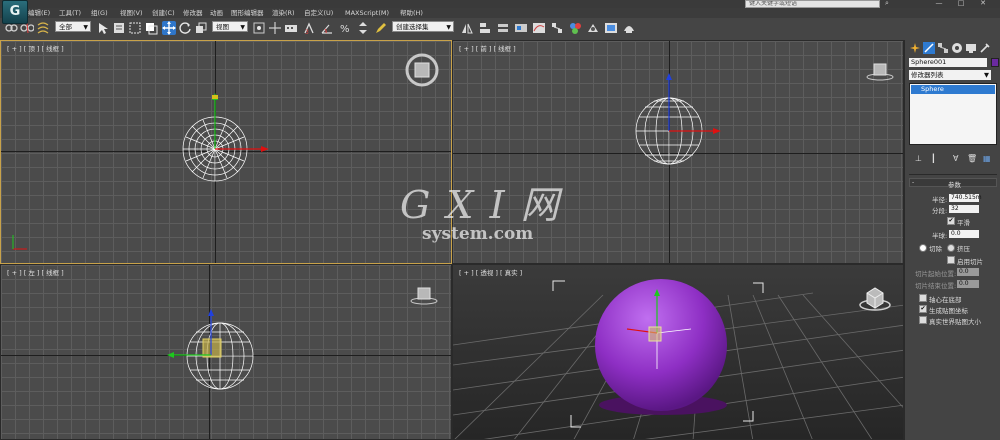 The width and height of the screenshot is (1000, 440). I want to click on parameters-rollout-header: - 参数, so click(953, 183).